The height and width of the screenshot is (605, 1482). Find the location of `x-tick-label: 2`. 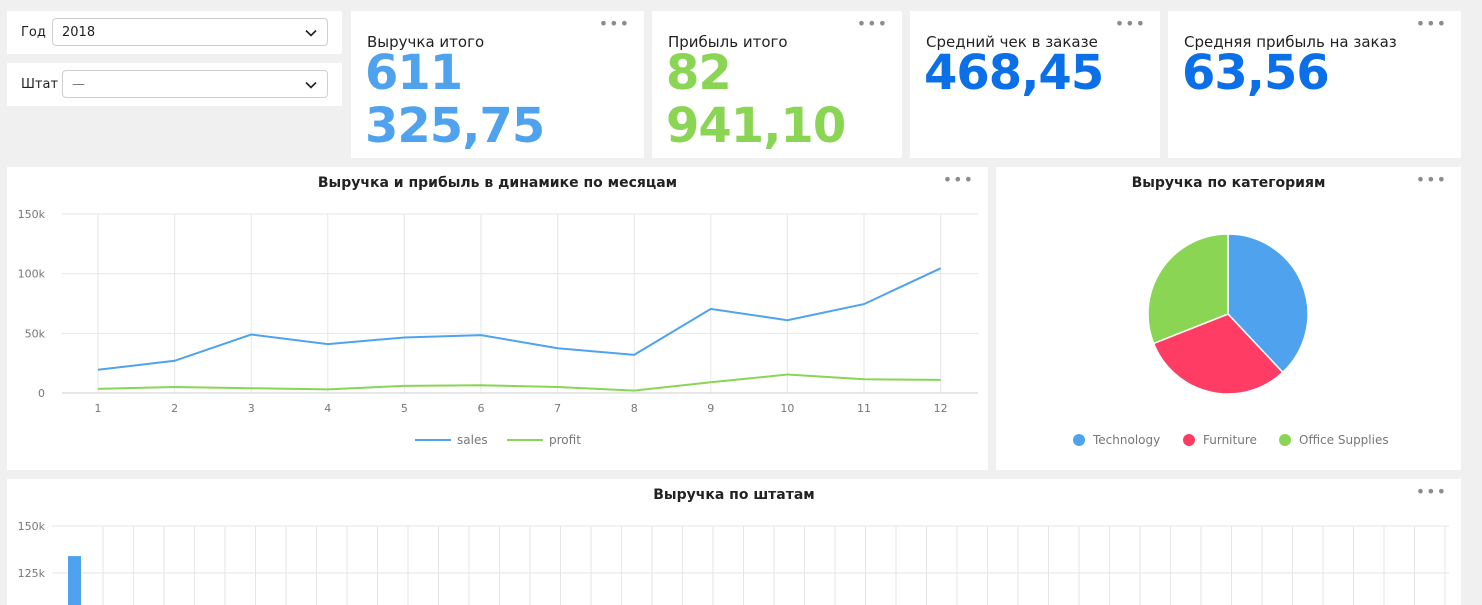

x-tick-label: 2 is located at coordinates (174, 408).